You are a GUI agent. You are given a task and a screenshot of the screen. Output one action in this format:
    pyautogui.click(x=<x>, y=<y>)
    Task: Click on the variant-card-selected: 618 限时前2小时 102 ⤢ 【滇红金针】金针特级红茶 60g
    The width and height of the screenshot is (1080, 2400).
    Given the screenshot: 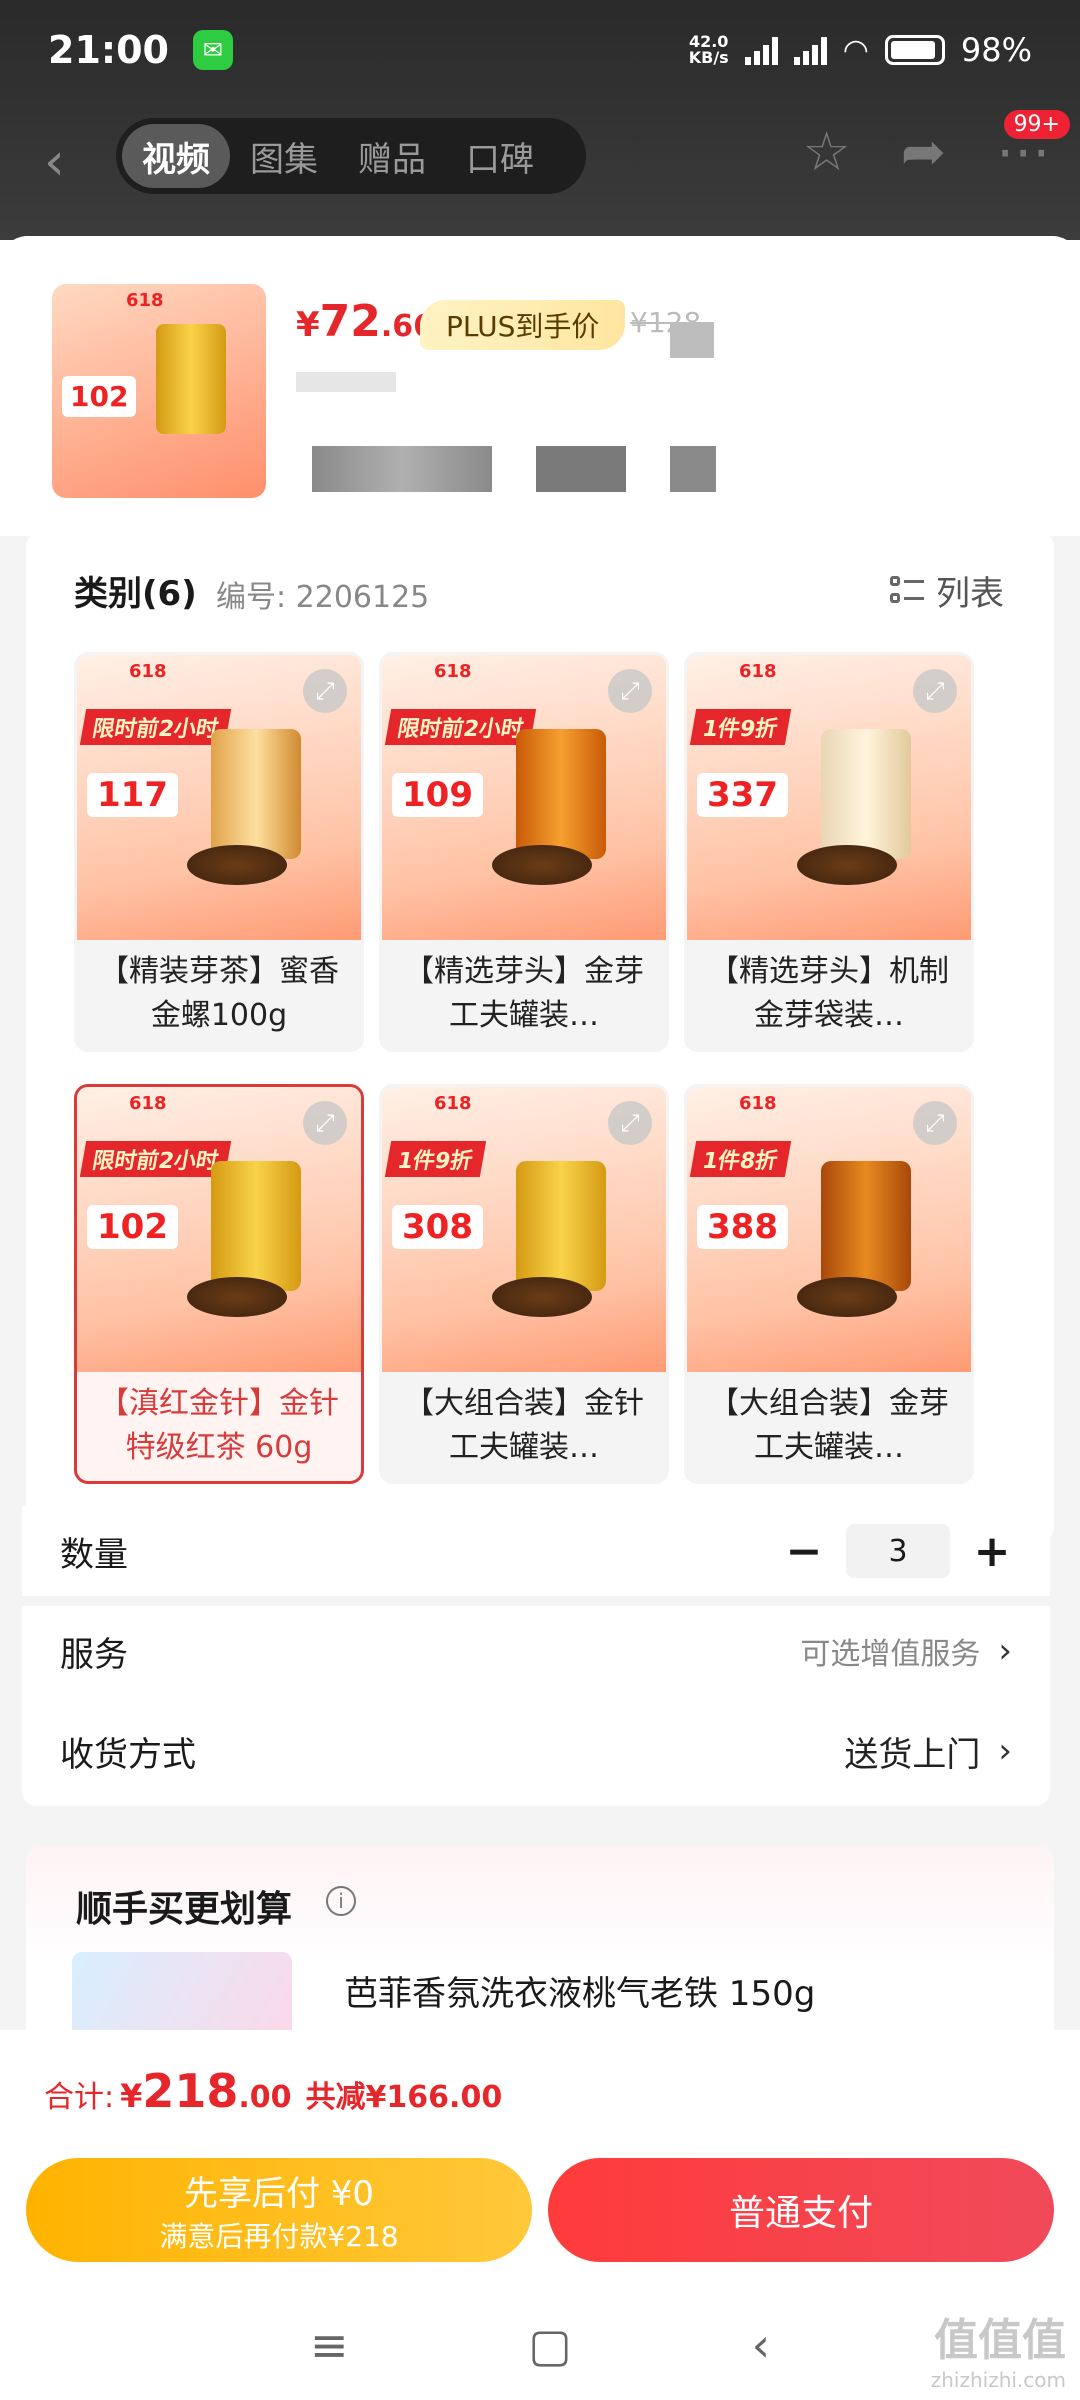 What is the action you would take?
    pyautogui.click(x=219, y=1284)
    